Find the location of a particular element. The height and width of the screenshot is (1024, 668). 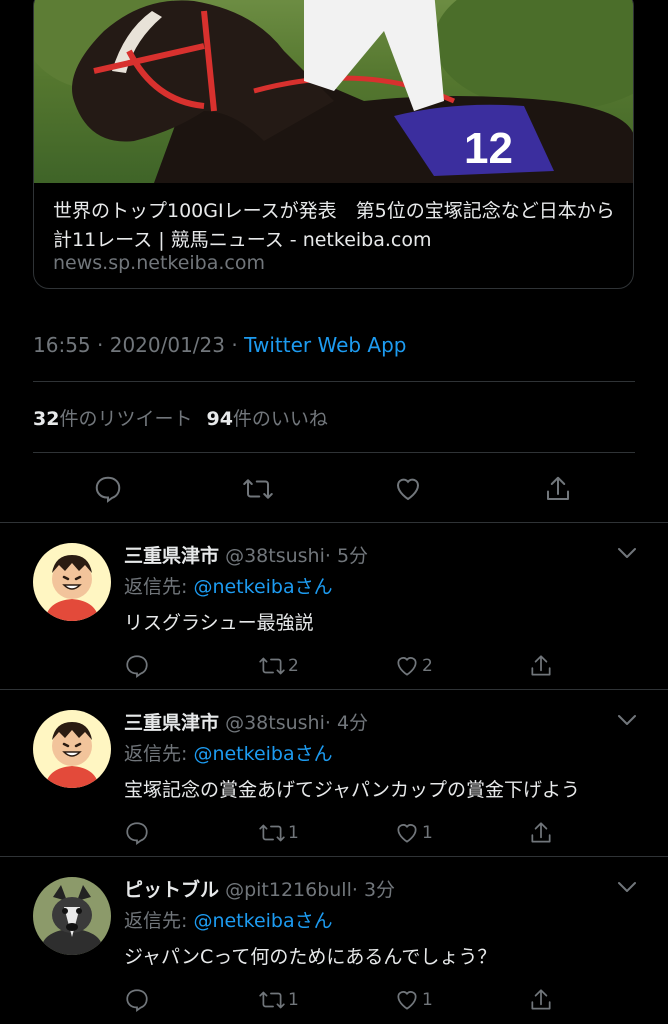

like-button: 2 is located at coordinates (413, 666).